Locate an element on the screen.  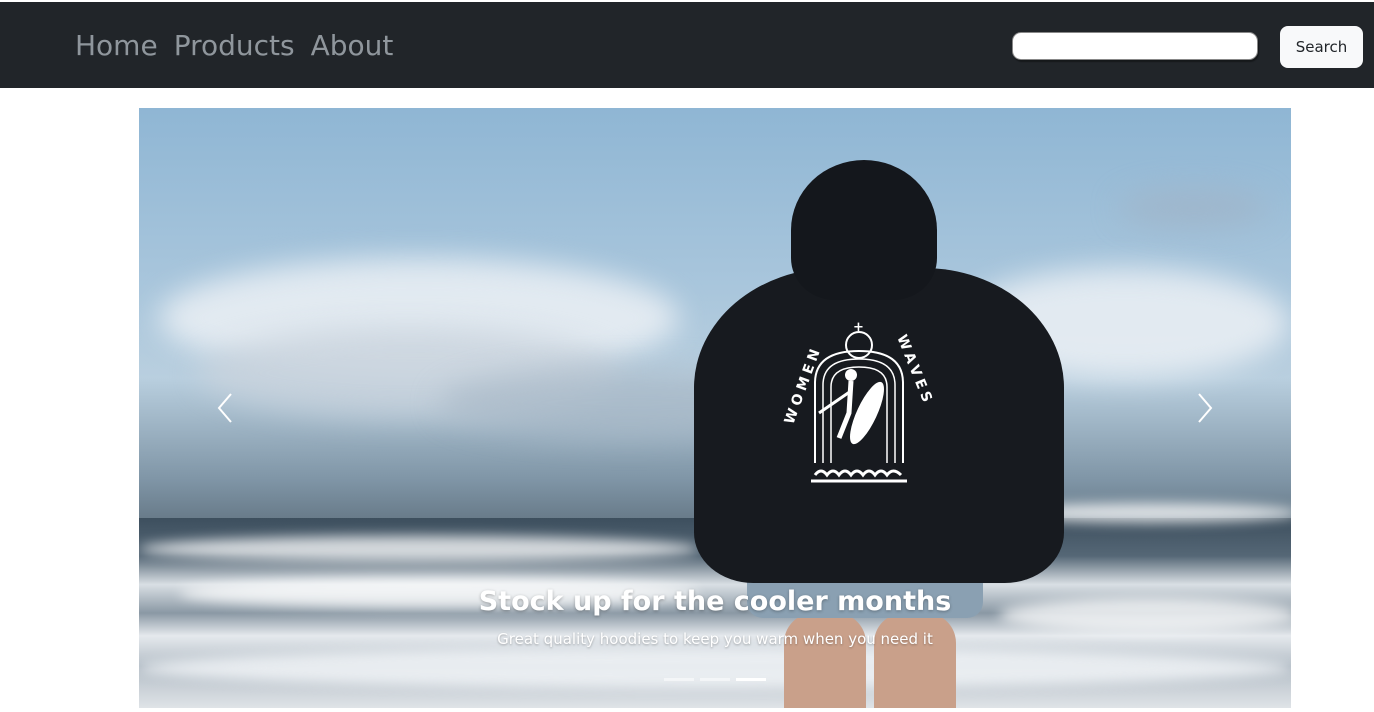
chevron-left-icon is located at coordinates (224, 408).